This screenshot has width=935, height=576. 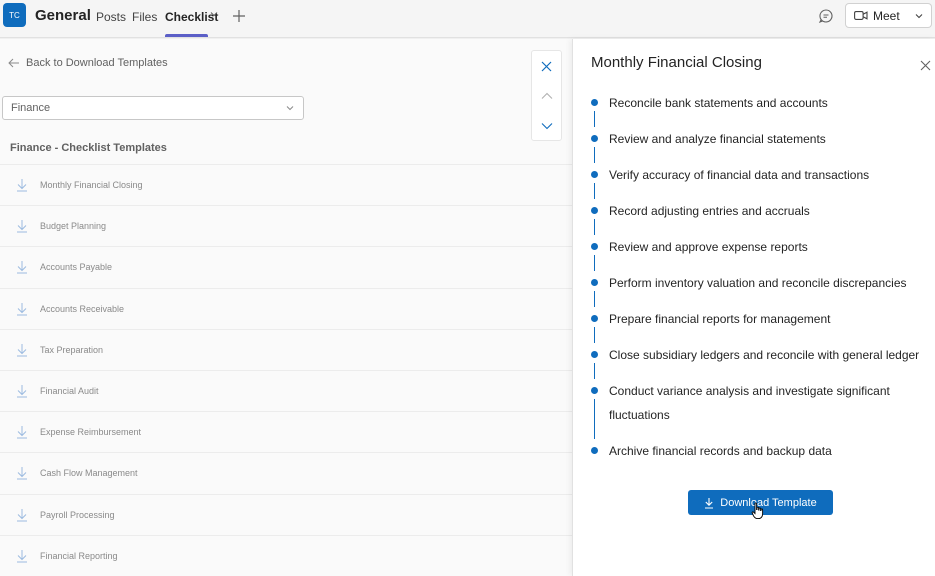 I want to click on template-name: Cash Flow Management, so click(x=89, y=473).